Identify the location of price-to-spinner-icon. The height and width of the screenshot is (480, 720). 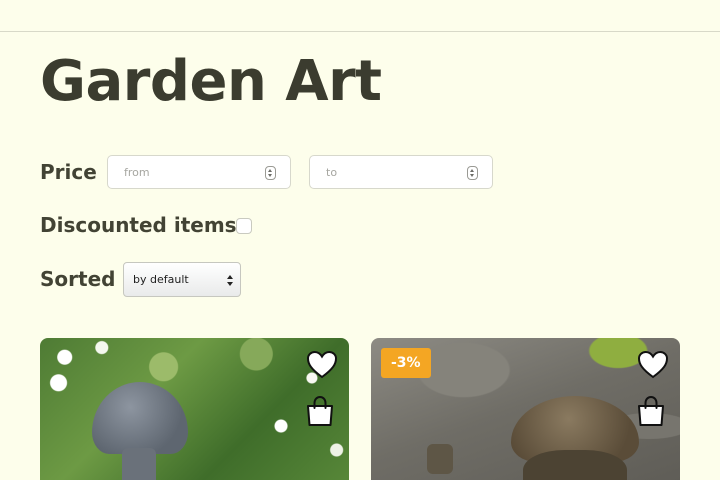
(472, 173).